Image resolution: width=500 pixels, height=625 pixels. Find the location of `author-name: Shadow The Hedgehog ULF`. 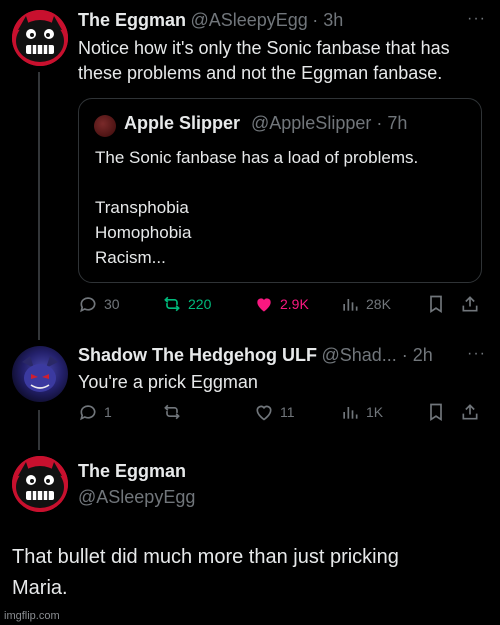

author-name: Shadow The Hedgehog ULF is located at coordinates (197, 355).